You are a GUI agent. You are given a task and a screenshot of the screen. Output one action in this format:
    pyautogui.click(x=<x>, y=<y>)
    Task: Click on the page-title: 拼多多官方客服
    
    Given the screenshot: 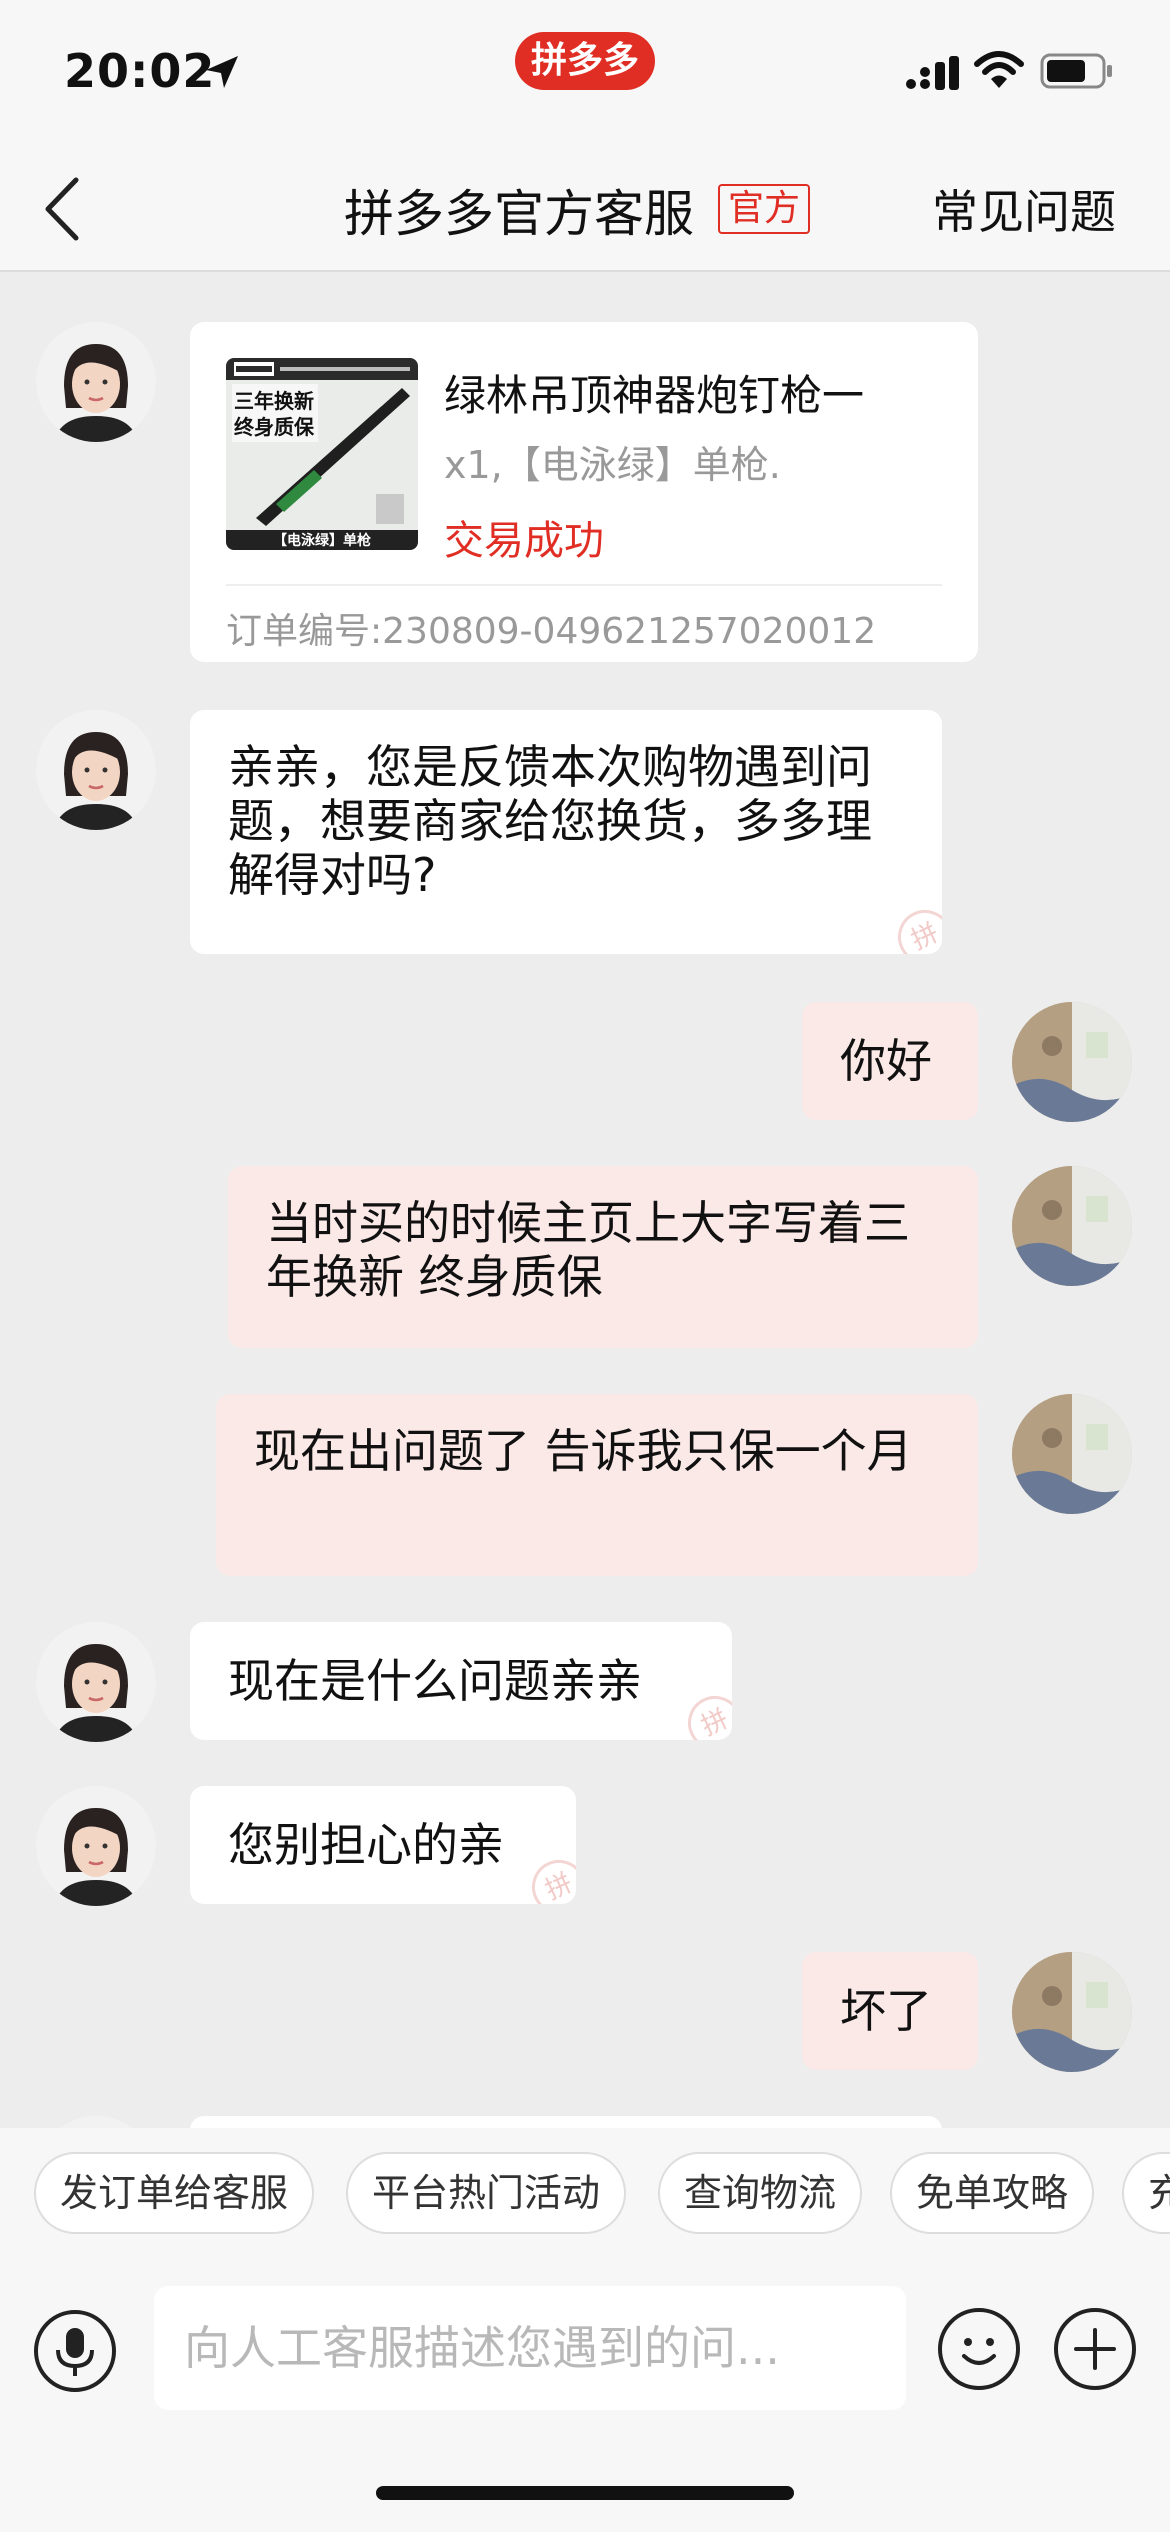 What is the action you would take?
    pyautogui.click(x=519, y=214)
    